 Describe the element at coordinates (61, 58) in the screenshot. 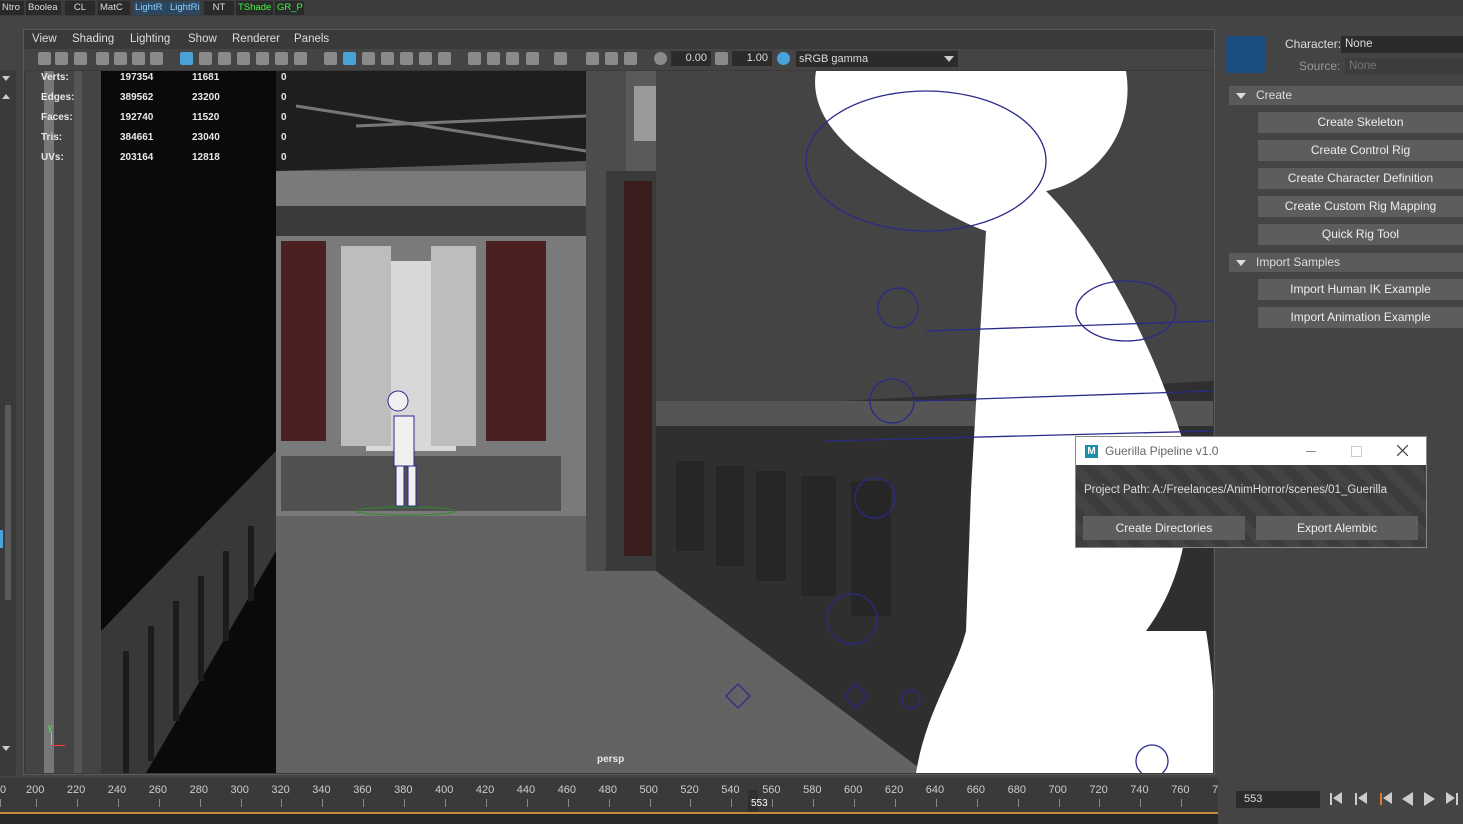

I see `camera-attributes-icon` at that location.